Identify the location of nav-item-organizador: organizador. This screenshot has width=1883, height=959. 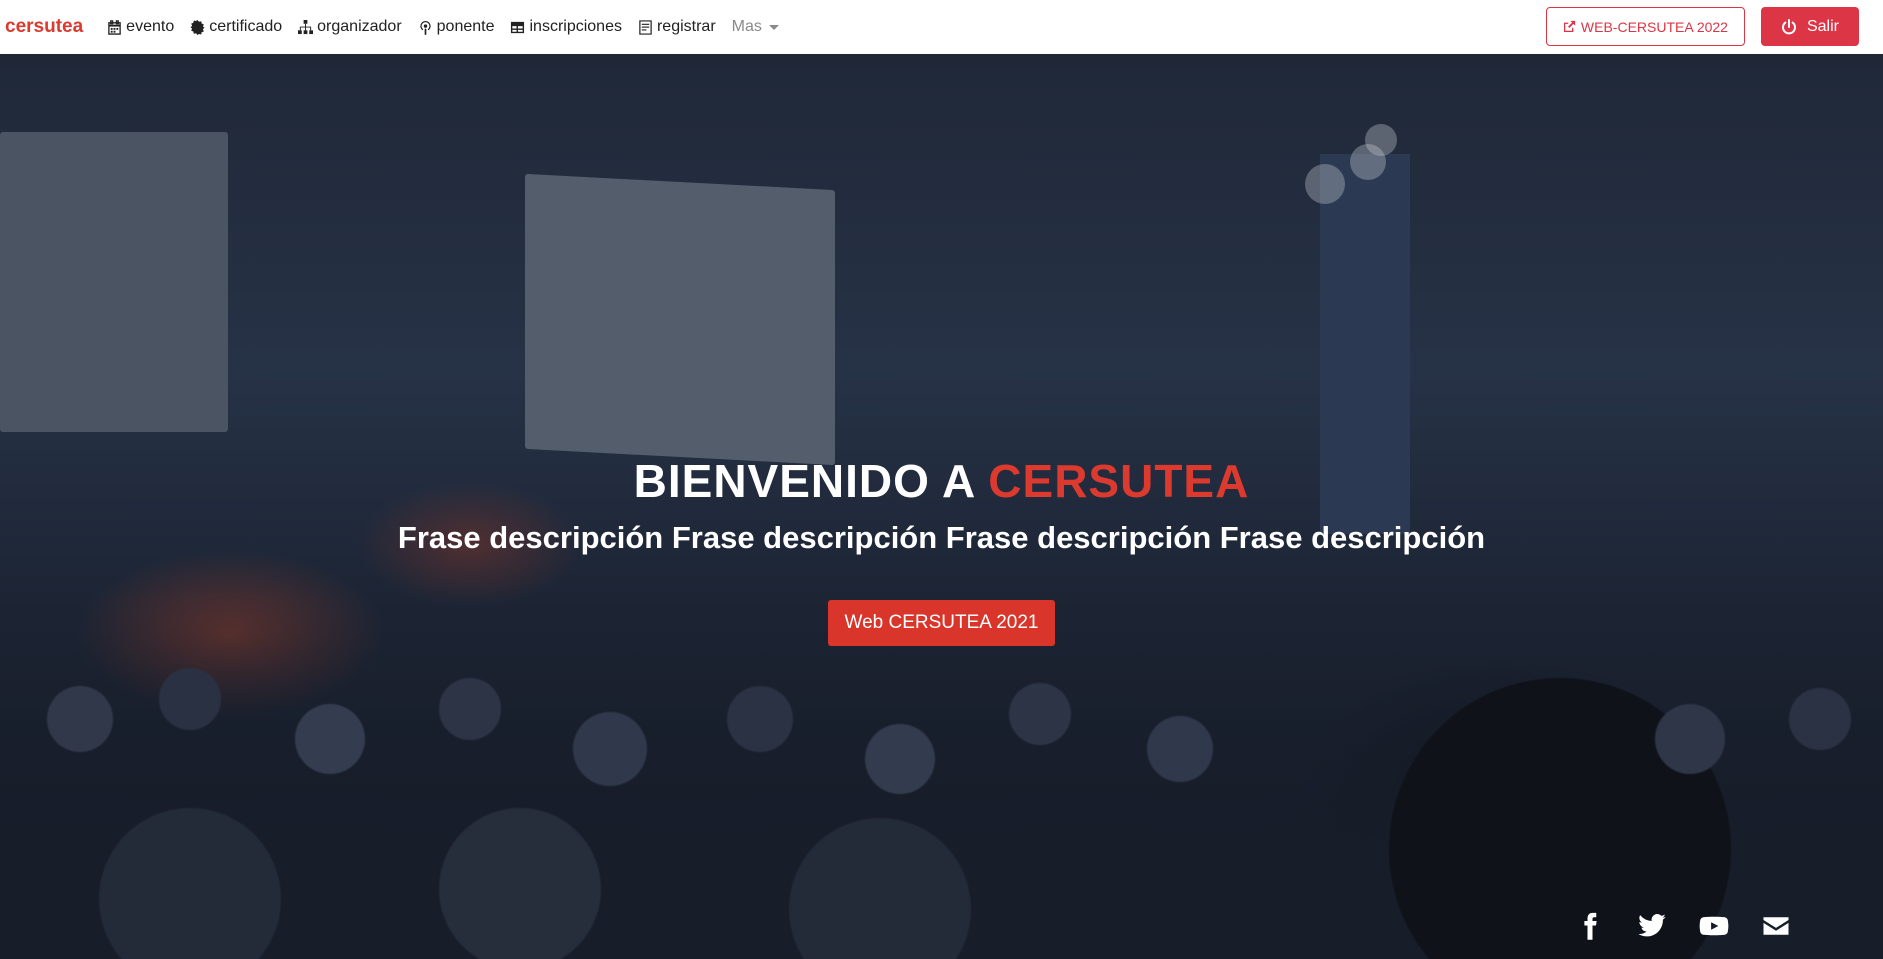
(350, 27).